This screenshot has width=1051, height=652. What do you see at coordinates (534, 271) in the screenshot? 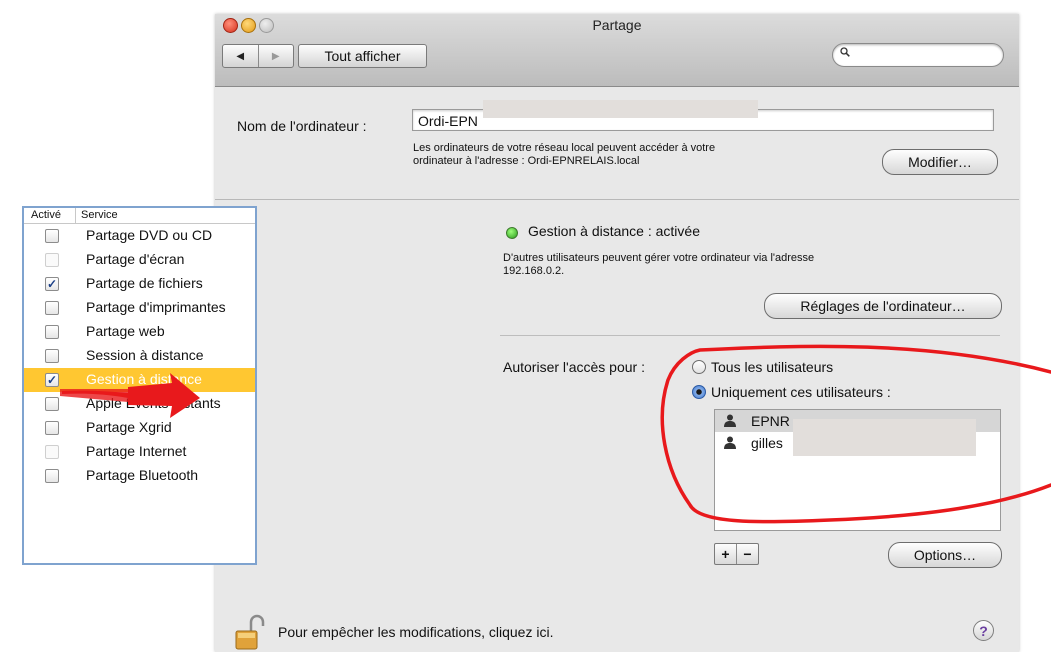
I see `description-line: 192.168.0.2.` at bounding box center [534, 271].